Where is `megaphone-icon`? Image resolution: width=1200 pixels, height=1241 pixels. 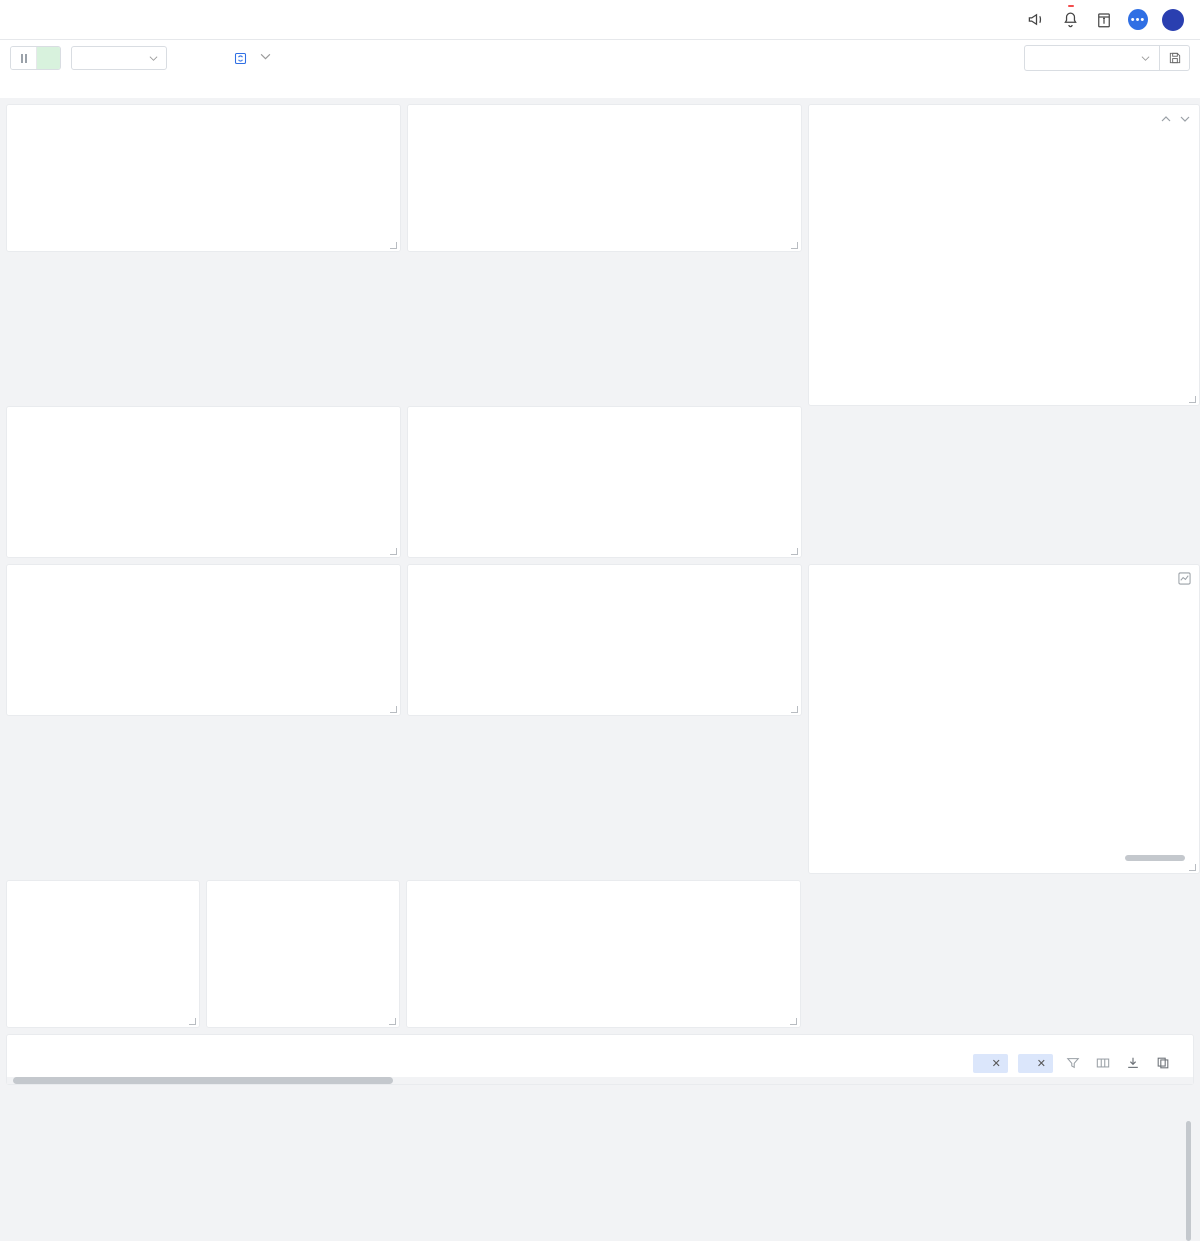
megaphone-icon is located at coordinates (1036, 20).